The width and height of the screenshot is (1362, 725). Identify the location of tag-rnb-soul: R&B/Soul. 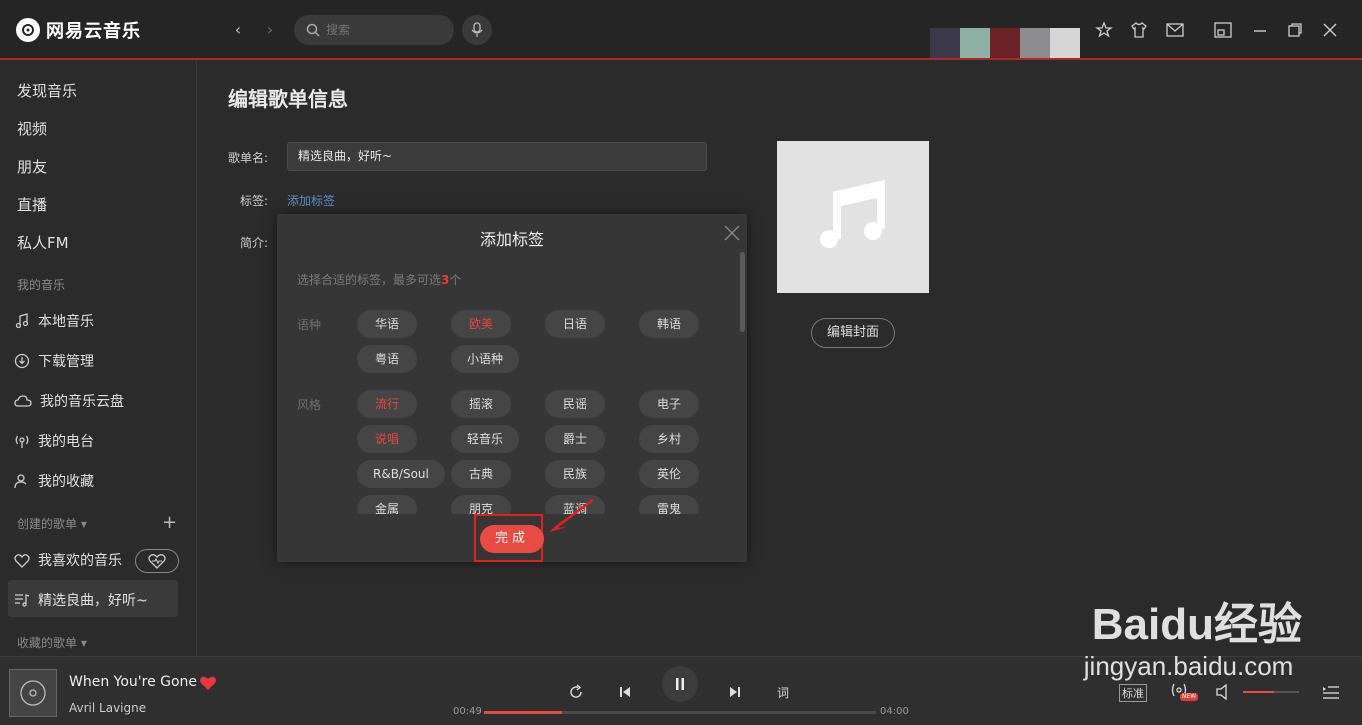
(401, 474).